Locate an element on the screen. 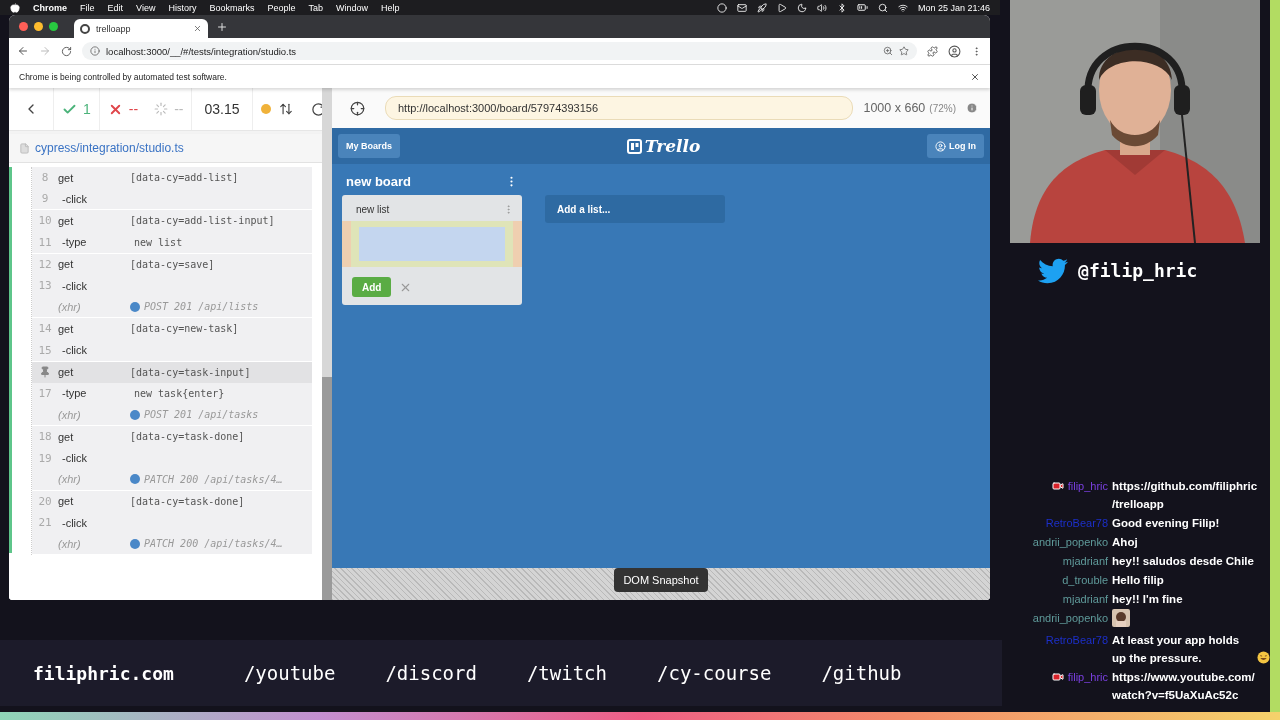  social-link: /cy-course is located at coordinates (714, 673).